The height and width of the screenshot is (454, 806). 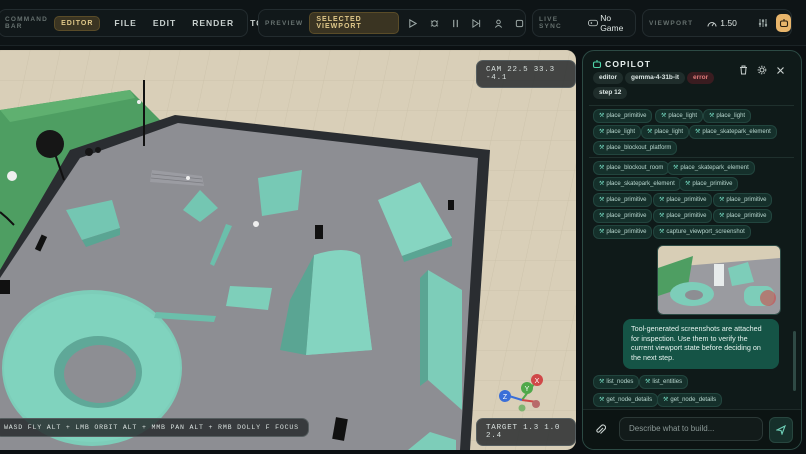 What do you see at coordinates (628, 64) in the screenshot?
I see `copilot-title: COPILOT` at bounding box center [628, 64].